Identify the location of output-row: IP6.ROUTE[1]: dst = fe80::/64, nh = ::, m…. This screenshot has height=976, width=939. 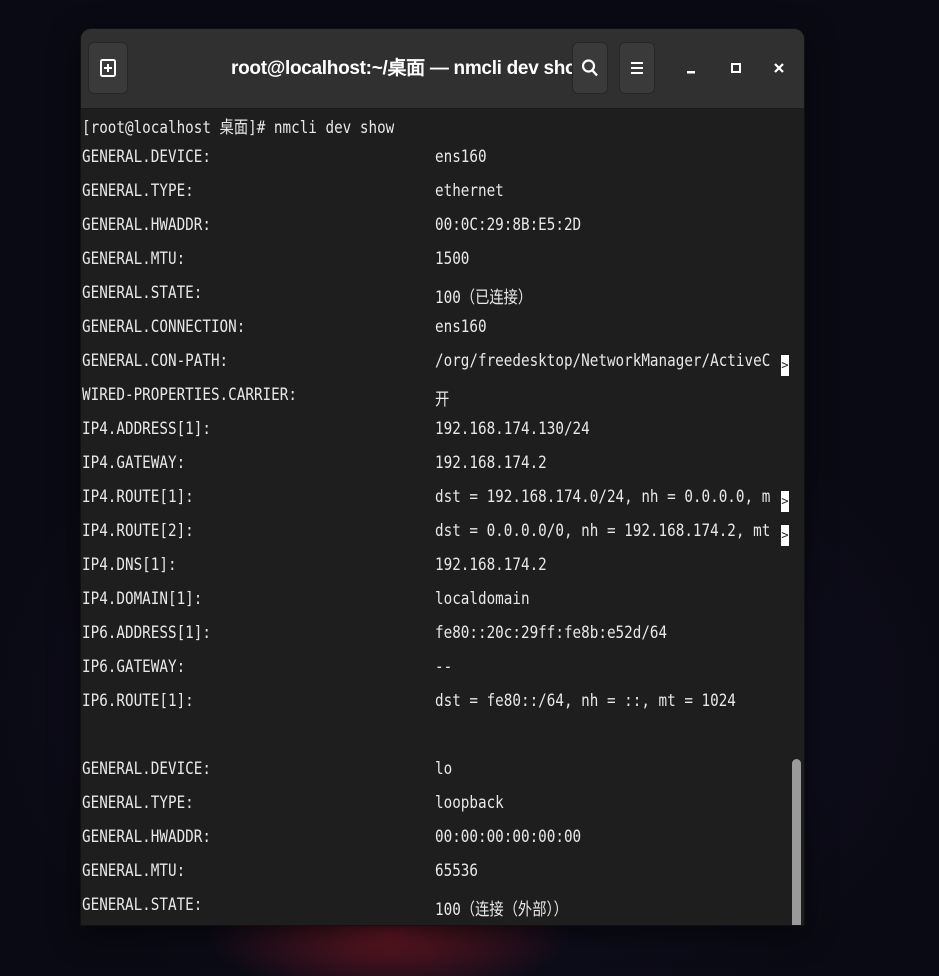
(432, 708).